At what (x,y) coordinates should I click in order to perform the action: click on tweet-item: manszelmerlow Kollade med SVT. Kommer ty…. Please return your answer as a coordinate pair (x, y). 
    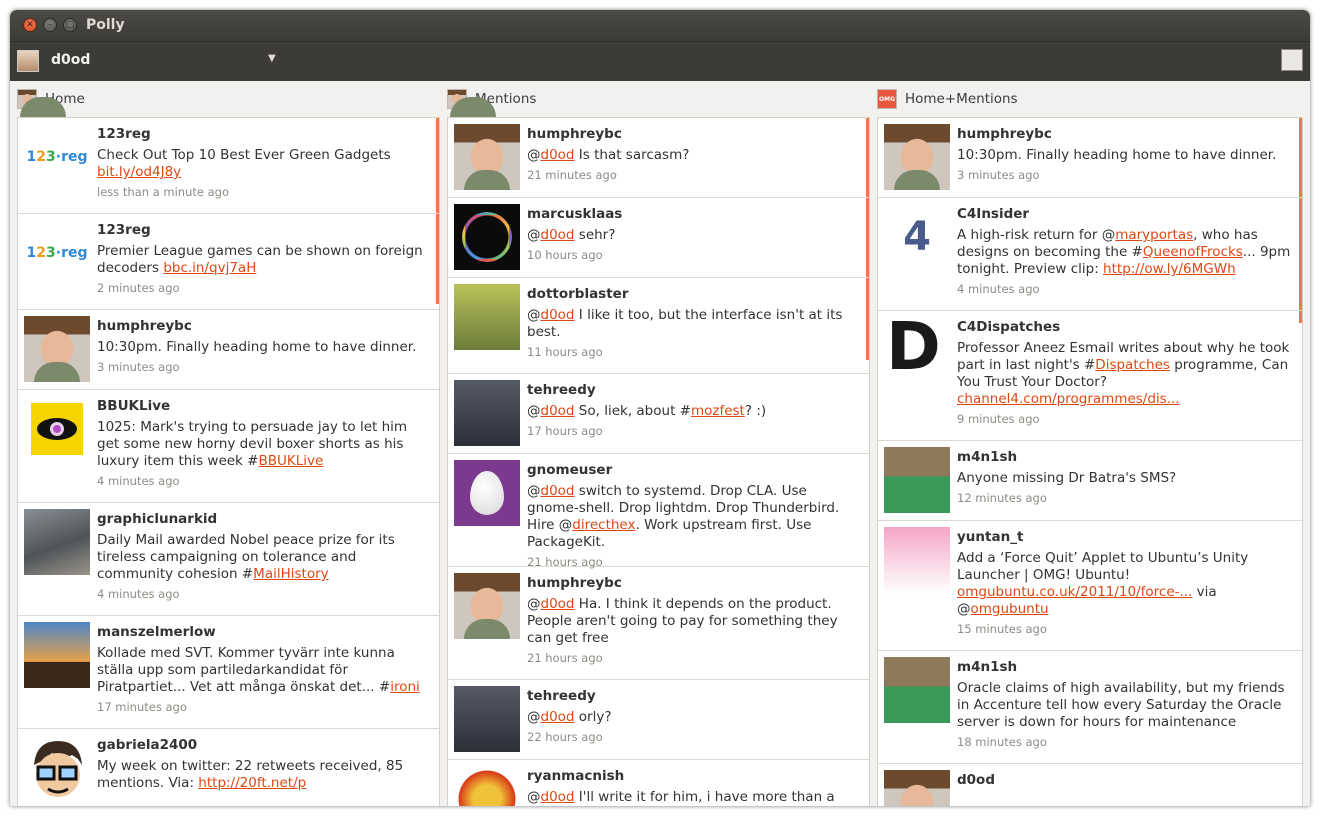
    Looking at the image, I should click on (228, 672).